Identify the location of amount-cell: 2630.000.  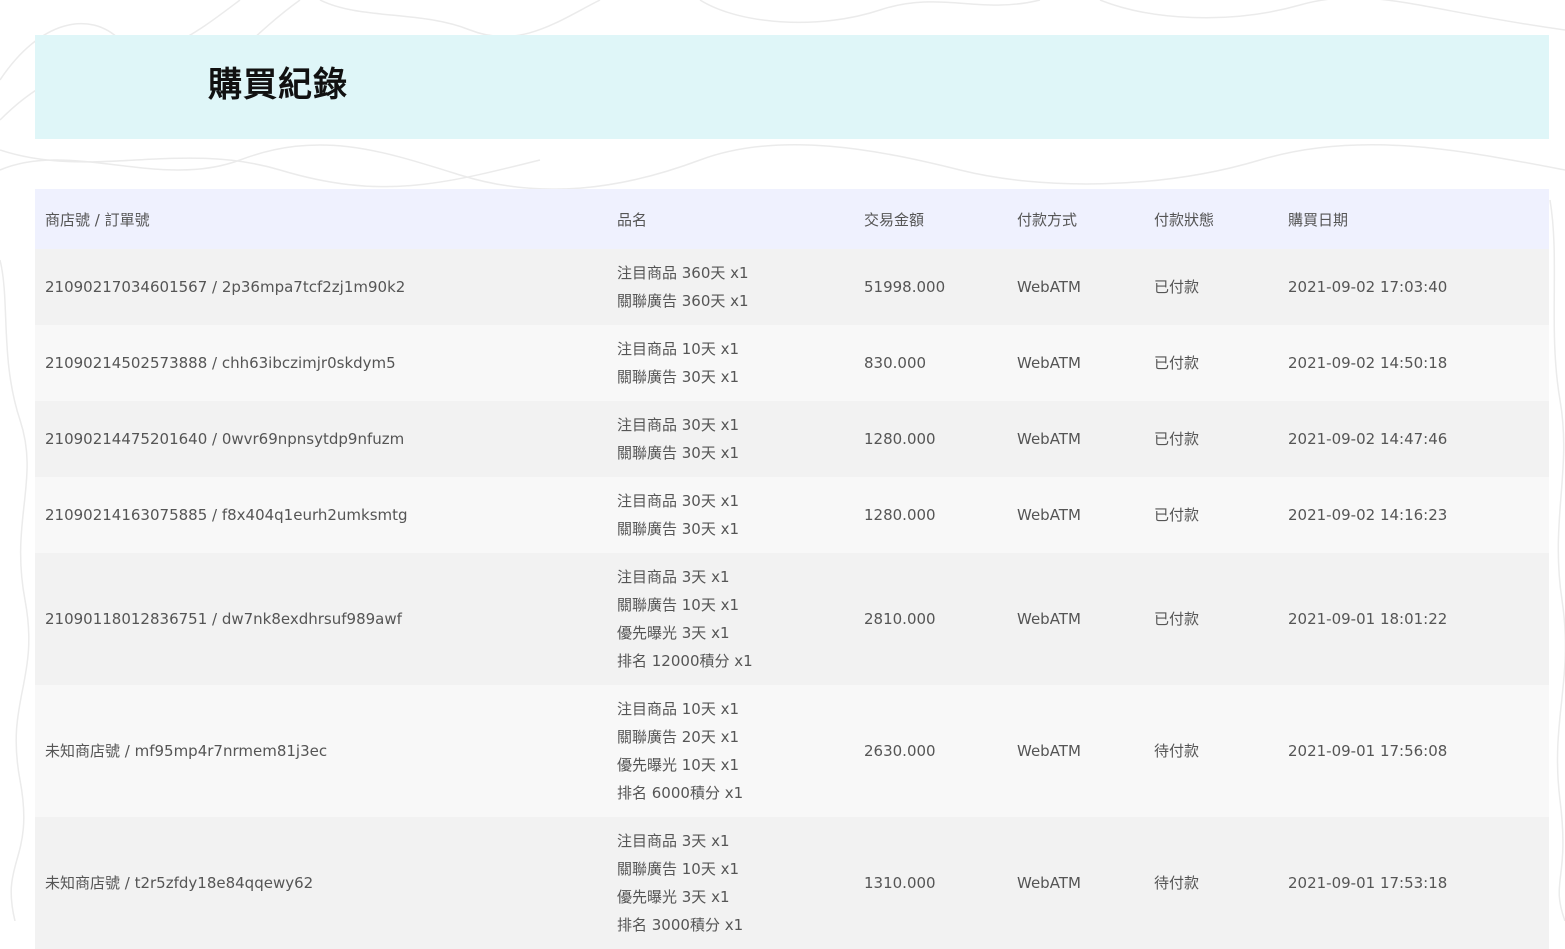
(930, 751).